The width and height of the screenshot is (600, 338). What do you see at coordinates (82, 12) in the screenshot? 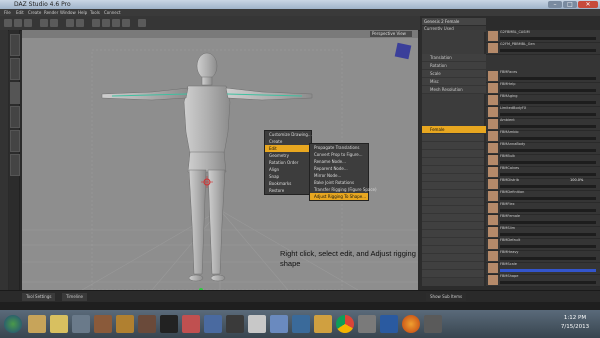
I see `menu-help: Help` at bounding box center [82, 12].